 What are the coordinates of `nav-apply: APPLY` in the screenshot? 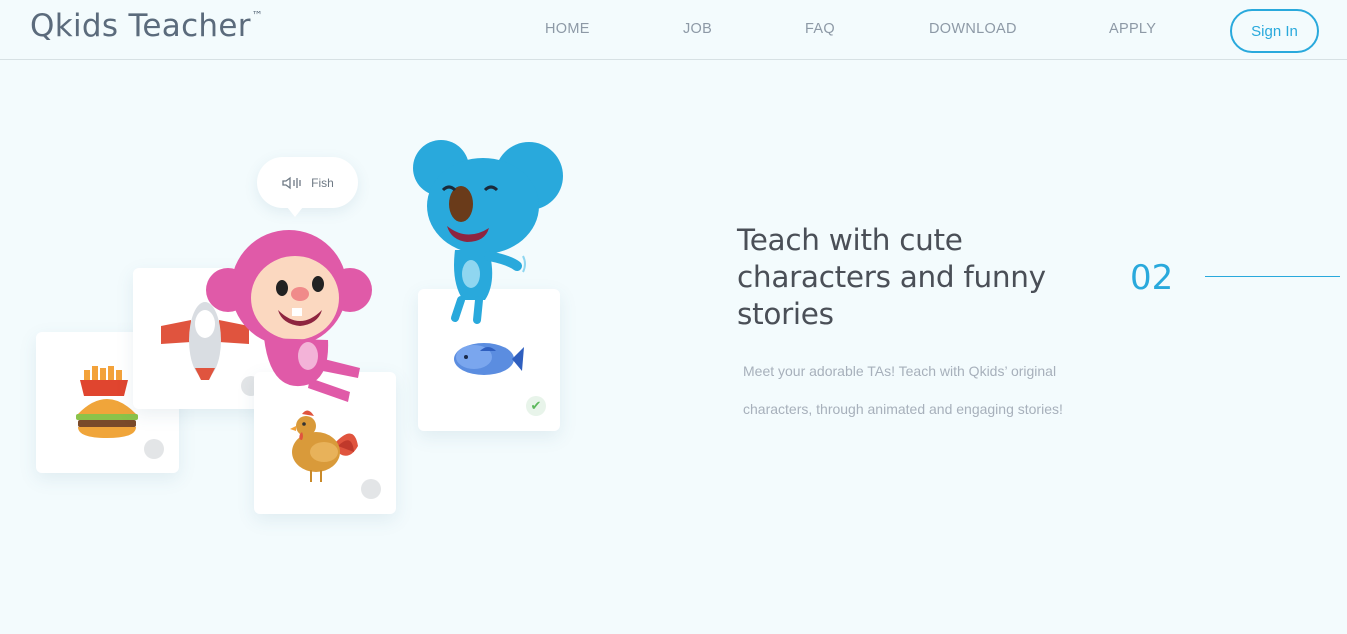 It's located at (1132, 29).